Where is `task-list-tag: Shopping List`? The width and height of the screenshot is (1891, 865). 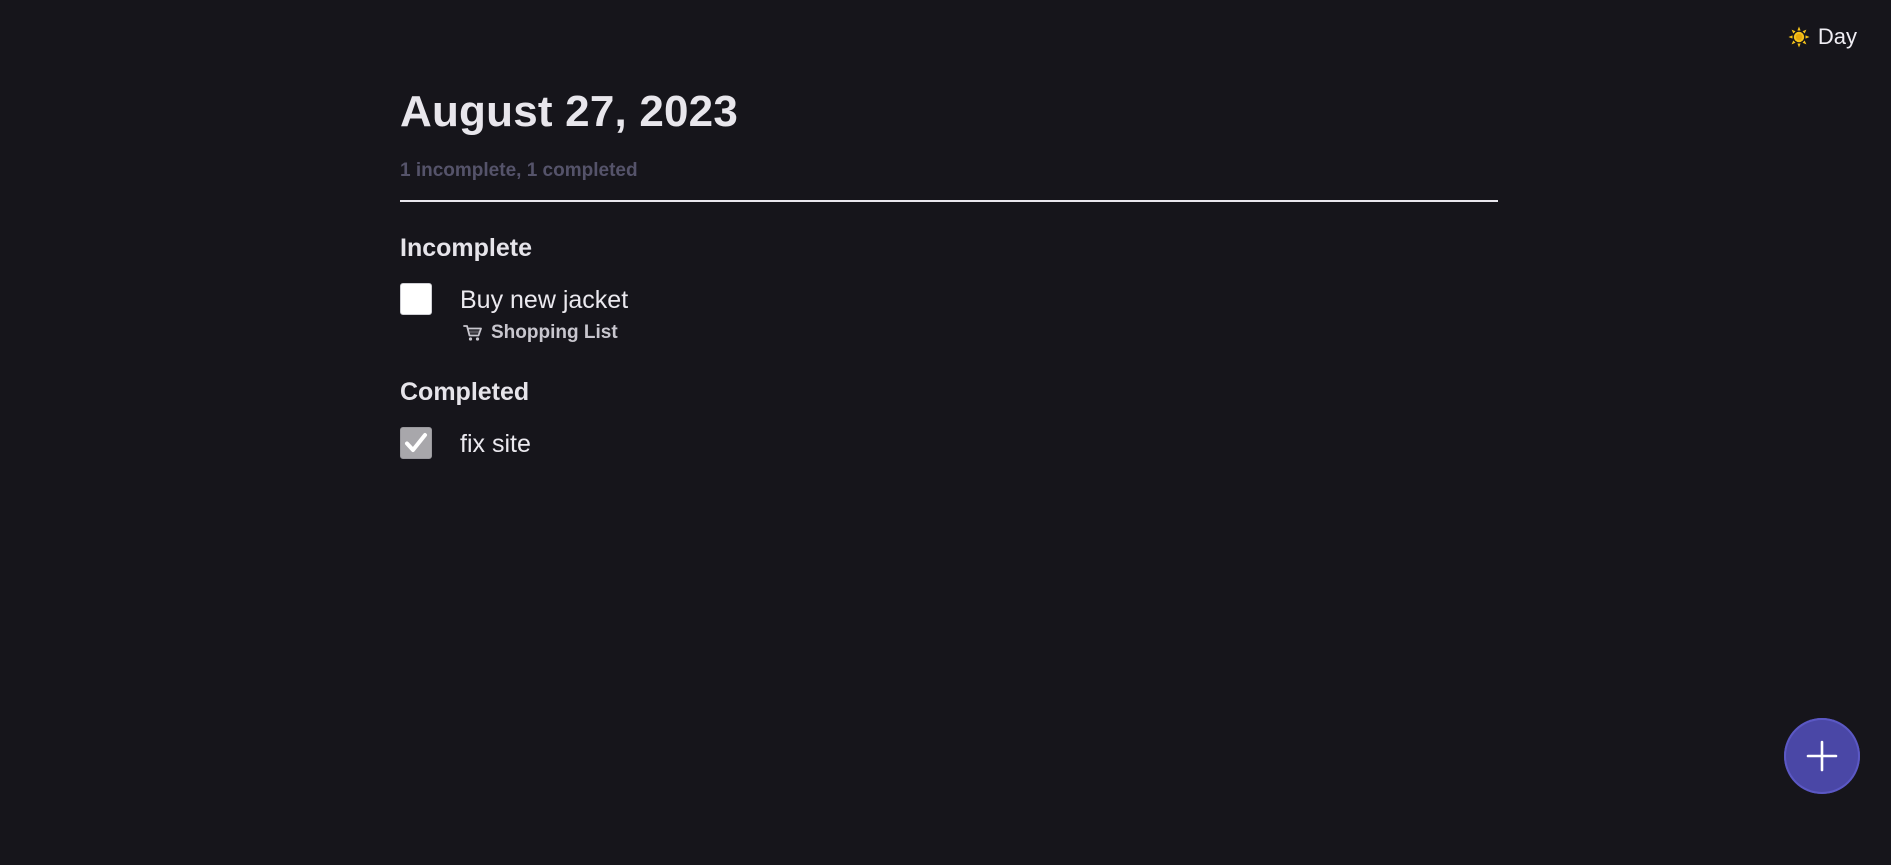
task-list-tag: Shopping List is located at coordinates (979, 333).